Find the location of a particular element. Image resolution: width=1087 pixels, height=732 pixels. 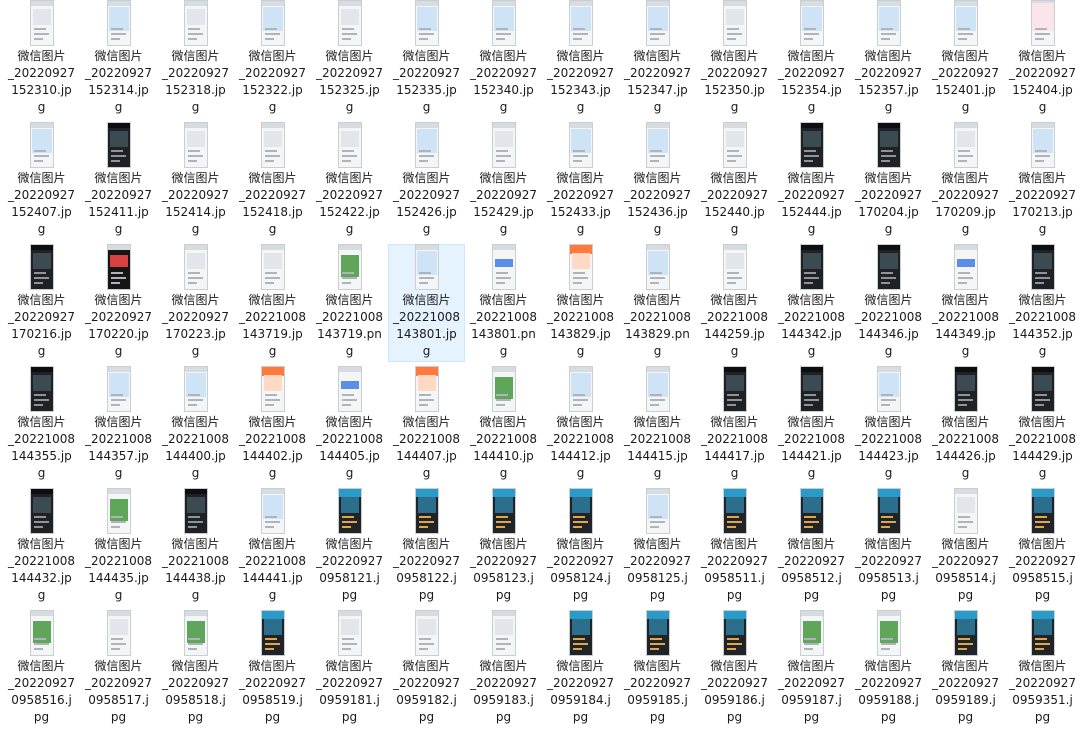

file-item: 微信图片 _20221008 144405.jp g is located at coordinates (349, 425).